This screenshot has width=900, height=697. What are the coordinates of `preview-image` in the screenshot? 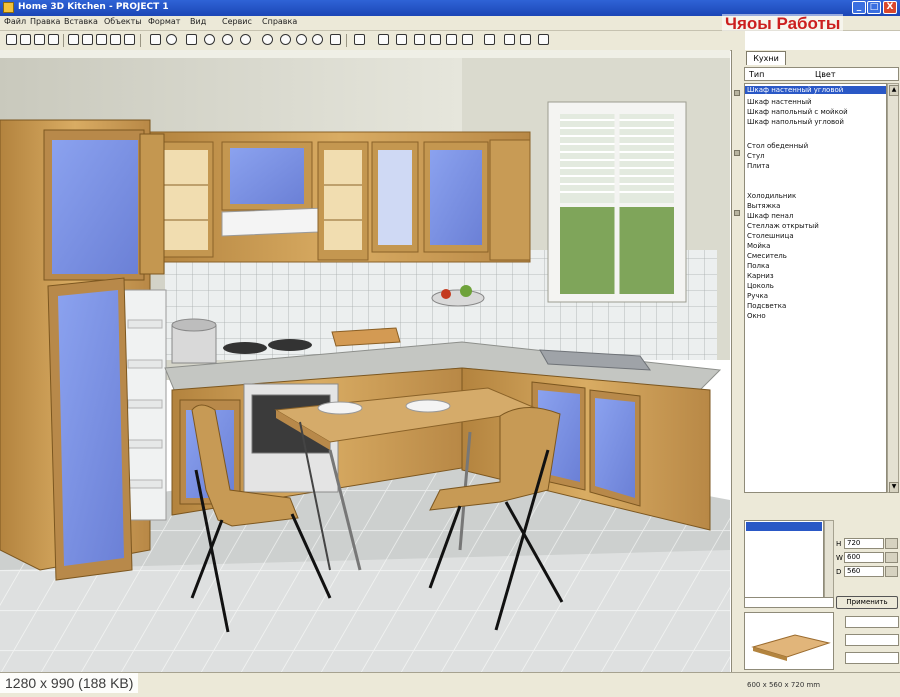 It's located at (791, 647).